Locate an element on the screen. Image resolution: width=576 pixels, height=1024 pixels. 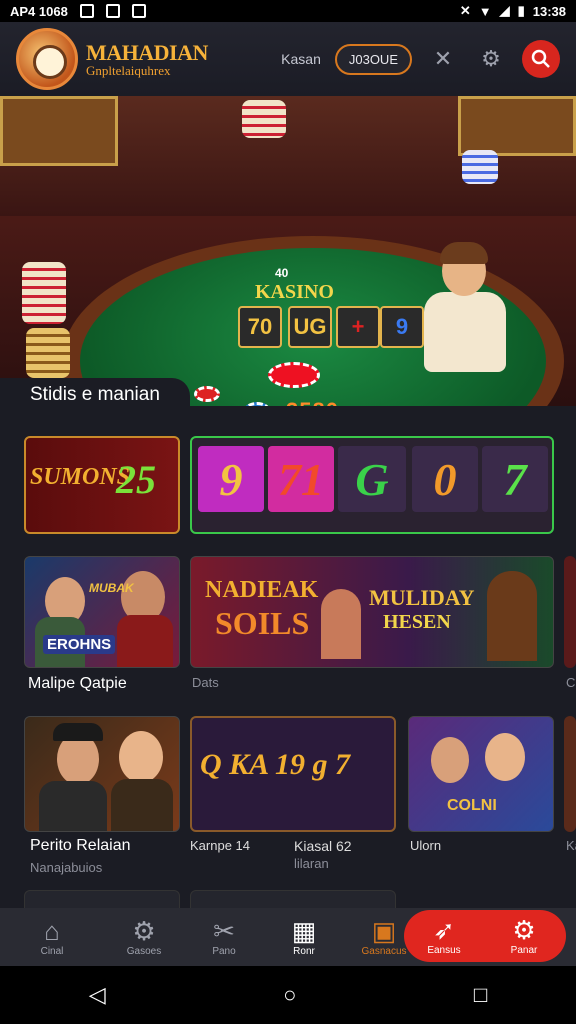
reel-2: 71 is located at coordinates (301, 479).